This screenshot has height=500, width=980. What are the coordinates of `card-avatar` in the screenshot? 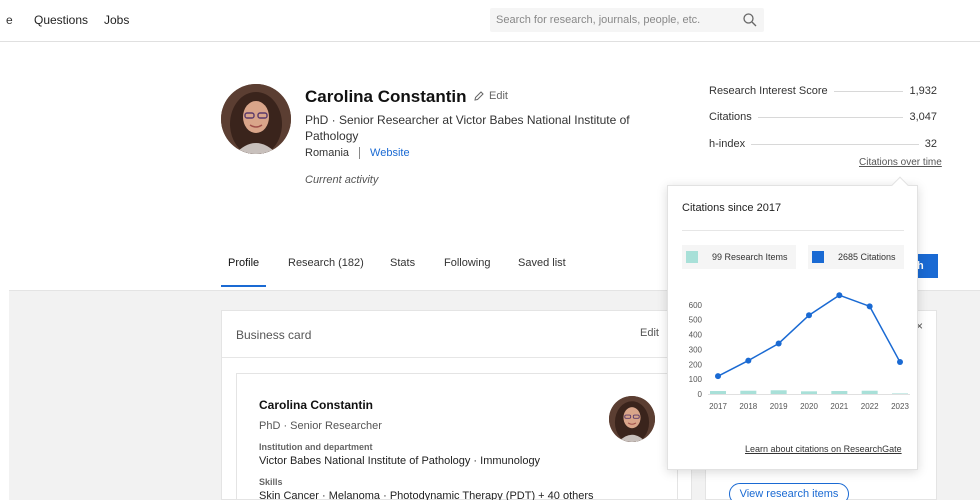 It's located at (632, 419).